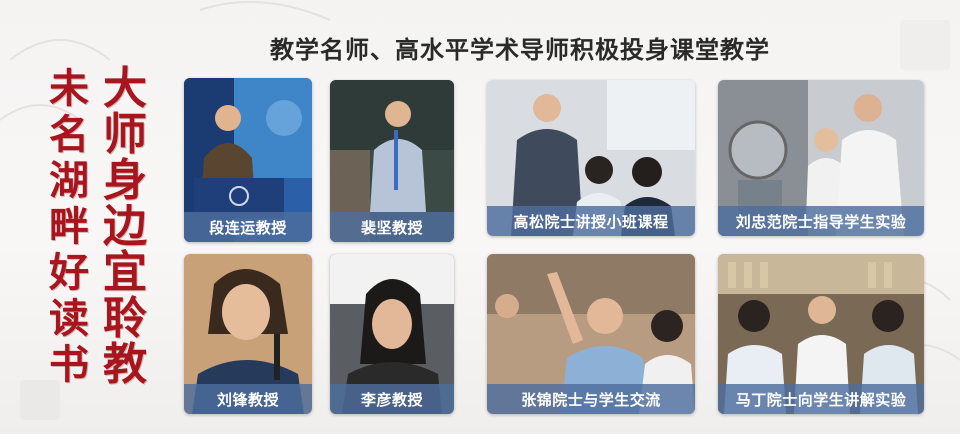 Image resolution: width=960 pixels, height=434 pixels. Describe the element at coordinates (591, 158) in the screenshot. I see `photo-tile: 高松院士讲授小班课程` at that location.